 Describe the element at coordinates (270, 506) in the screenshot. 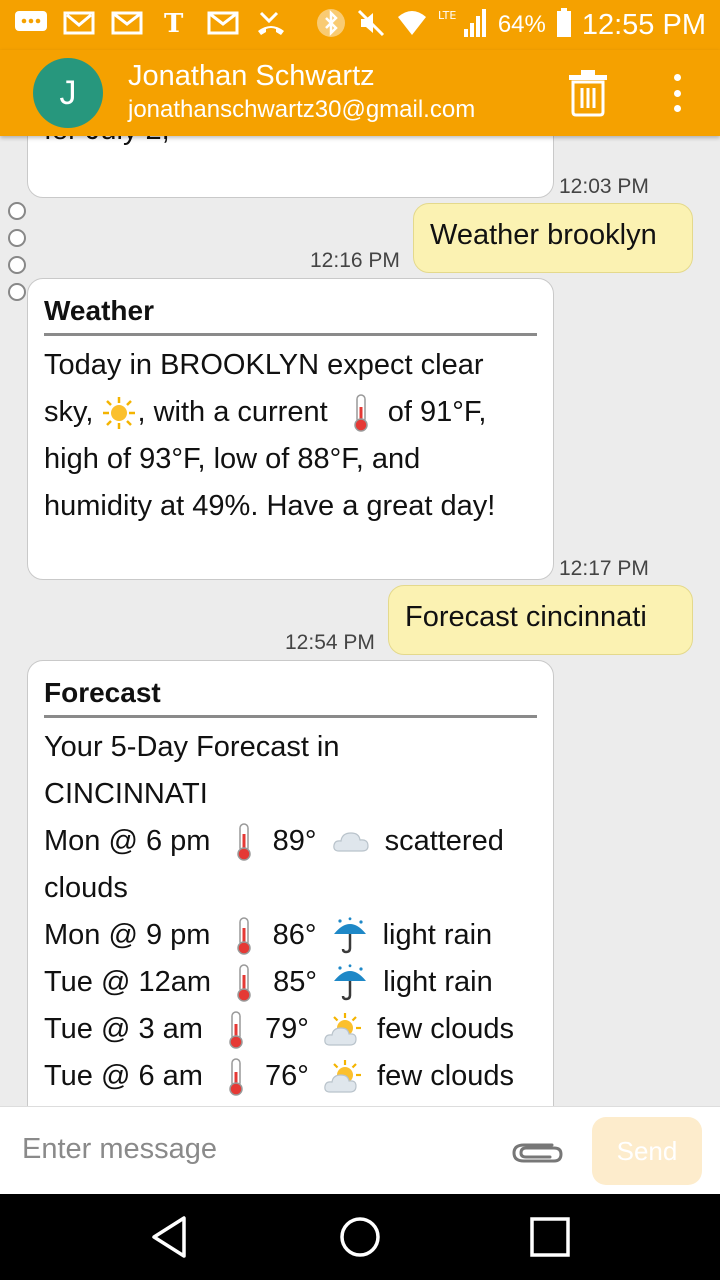

I see `weather-line: humidity at 49%. Have a great day!` at that location.